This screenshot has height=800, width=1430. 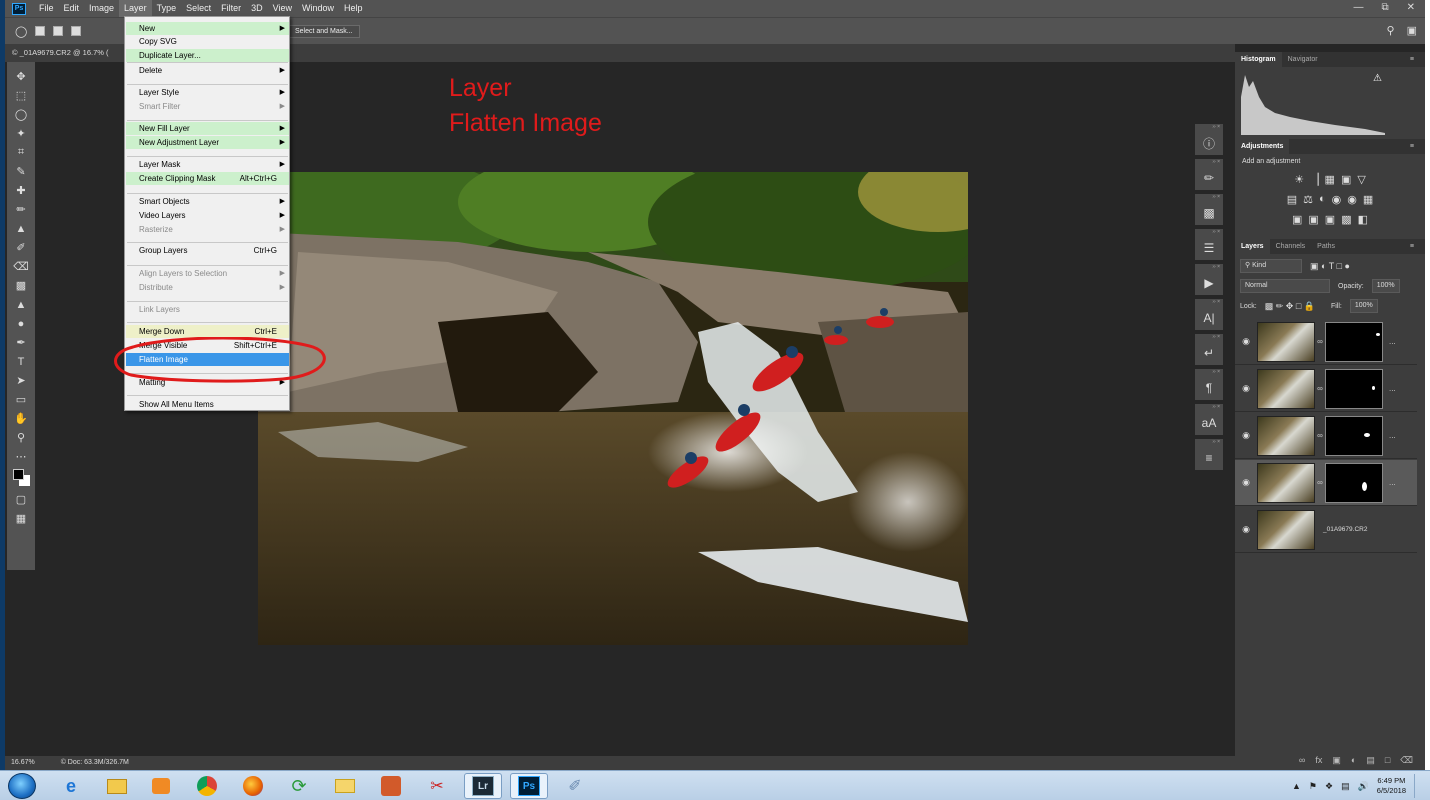 I want to click on close-icon: ✕, so click(x=1411, y=7).